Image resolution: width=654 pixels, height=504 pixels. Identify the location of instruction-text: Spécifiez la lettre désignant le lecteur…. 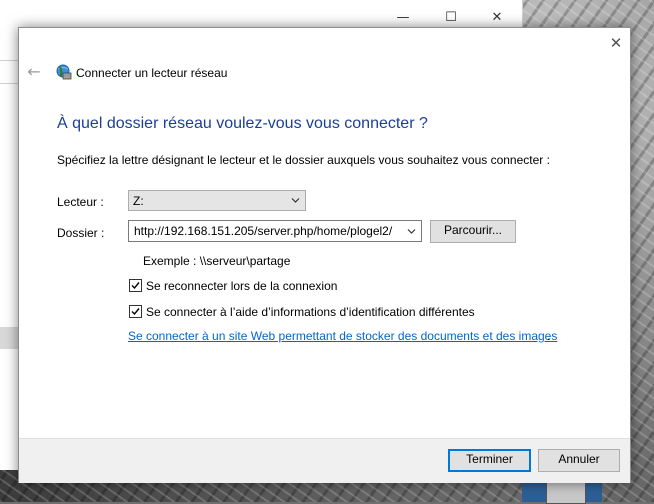
(303, 160).